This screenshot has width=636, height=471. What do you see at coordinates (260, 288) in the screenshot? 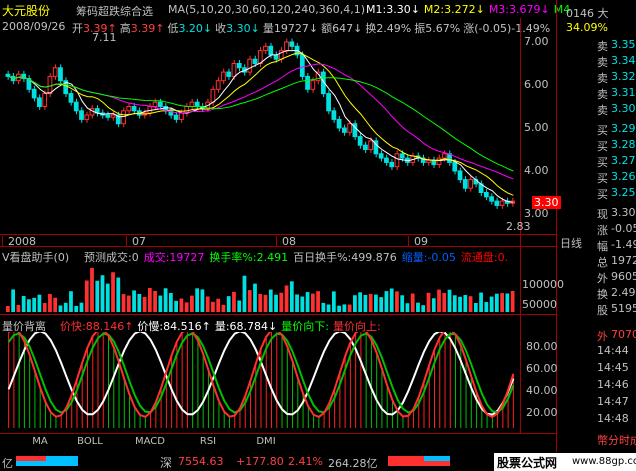
I see `volume-bar-chart` at bounding box center [260, 288].